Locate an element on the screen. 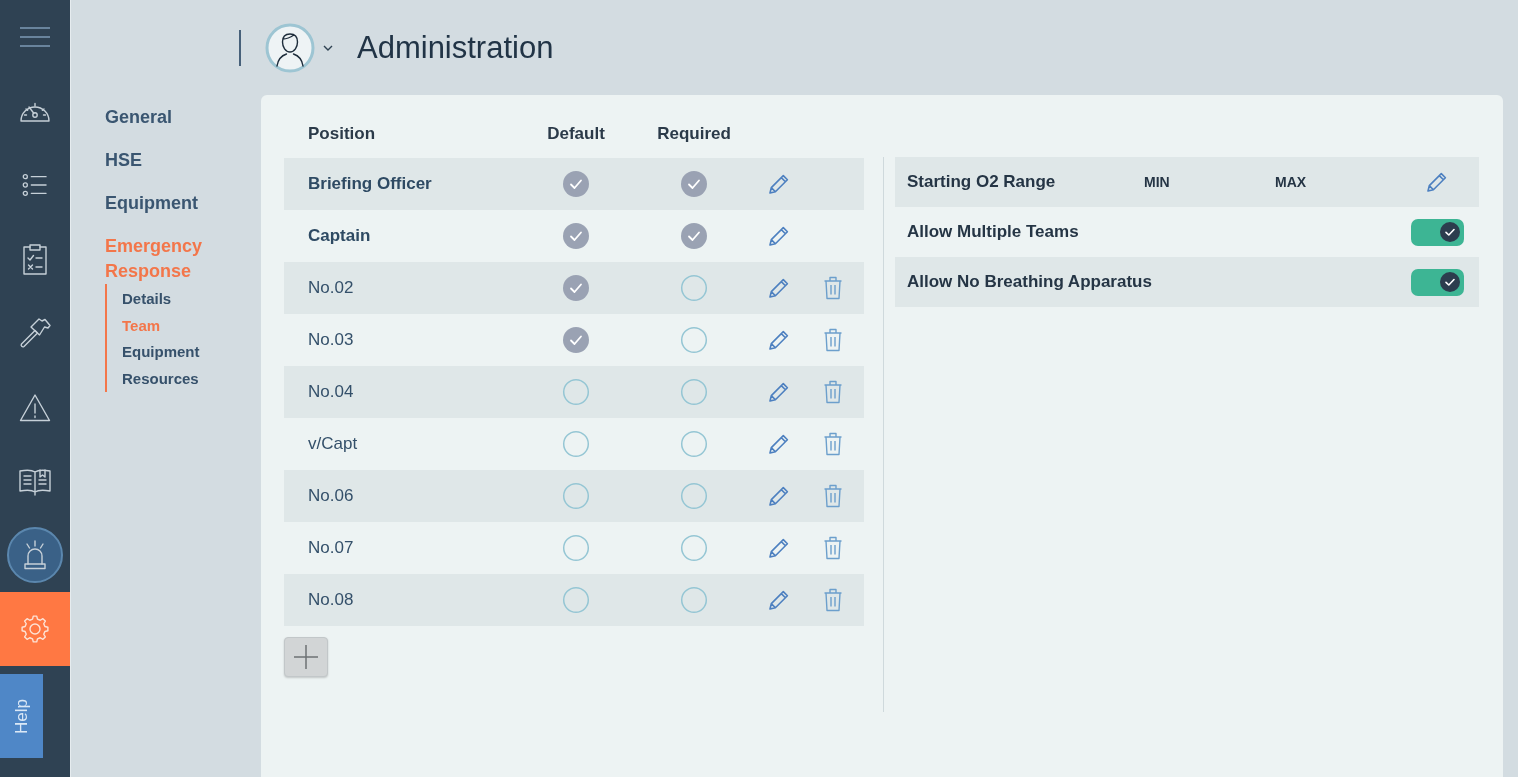 The image size is (1518, 777). menu-icon is located at coordinates (35, 37).